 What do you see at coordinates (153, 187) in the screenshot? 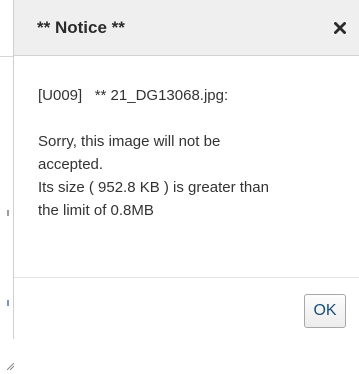
I see `message-line: Its size ( 952.8 KB ) is greater than` at bounding box center [153, 187].